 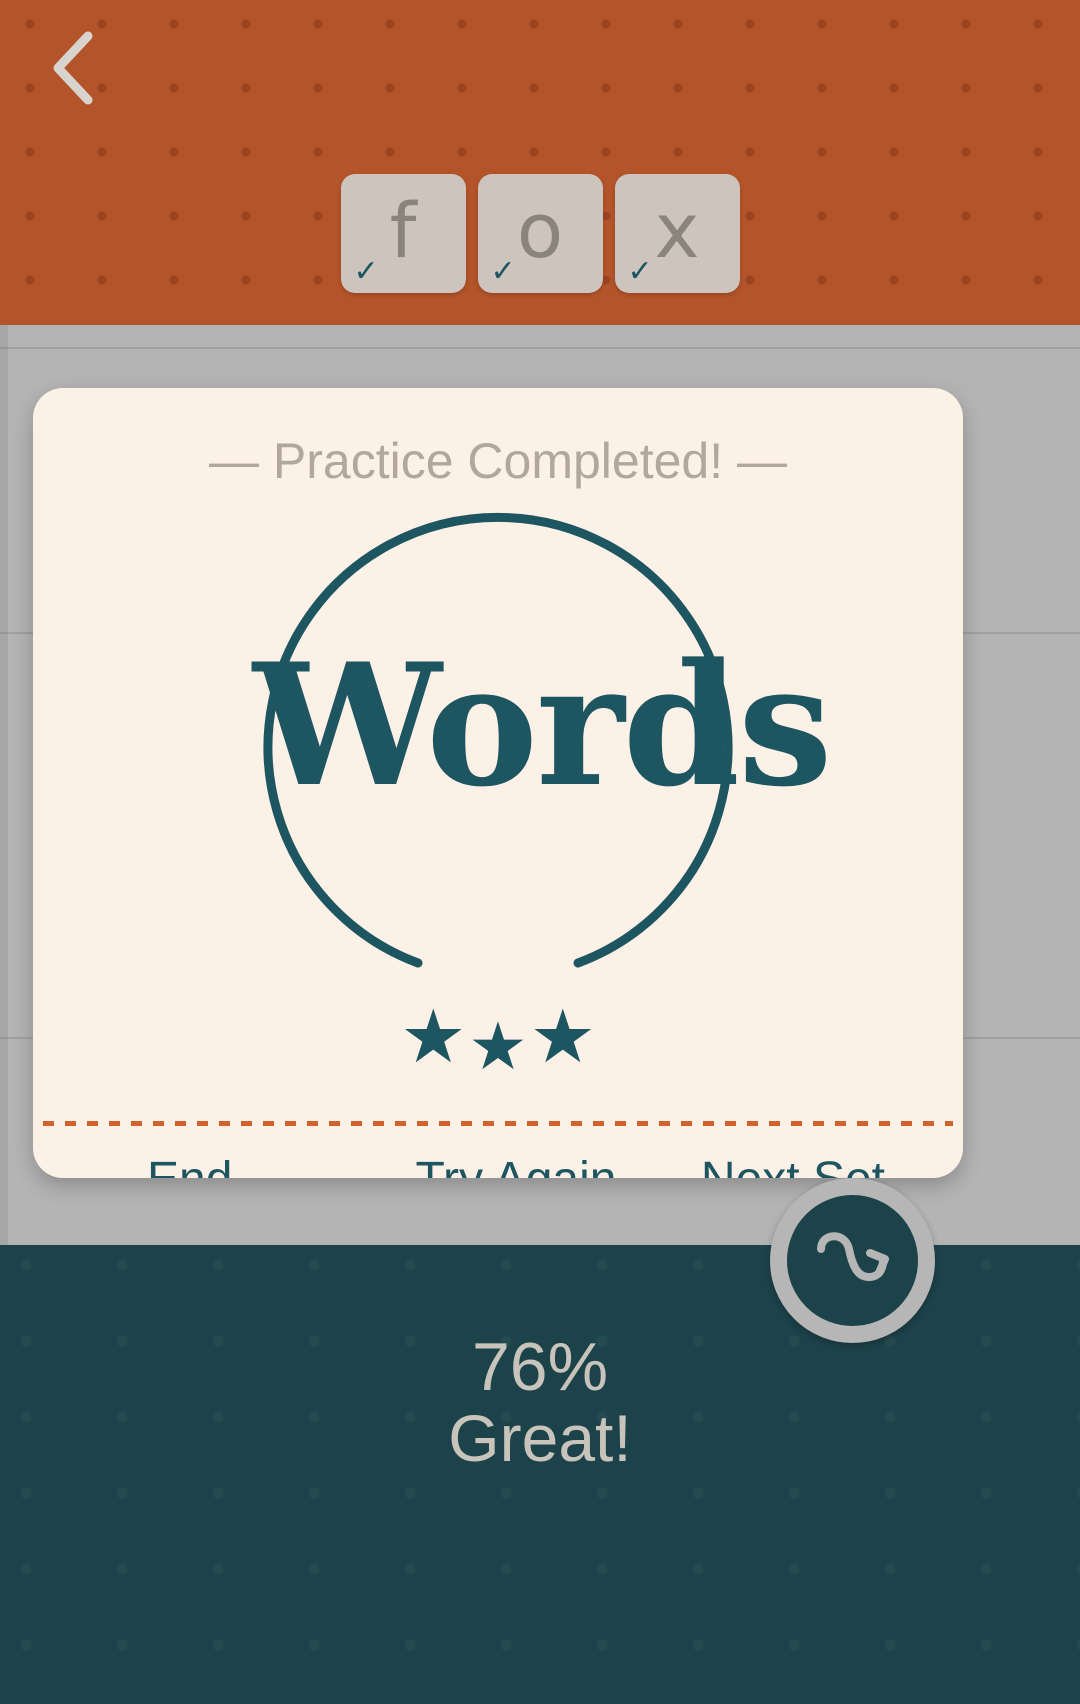 I want to click on score-block: 76% Great!, so click(x=540, y=1402).